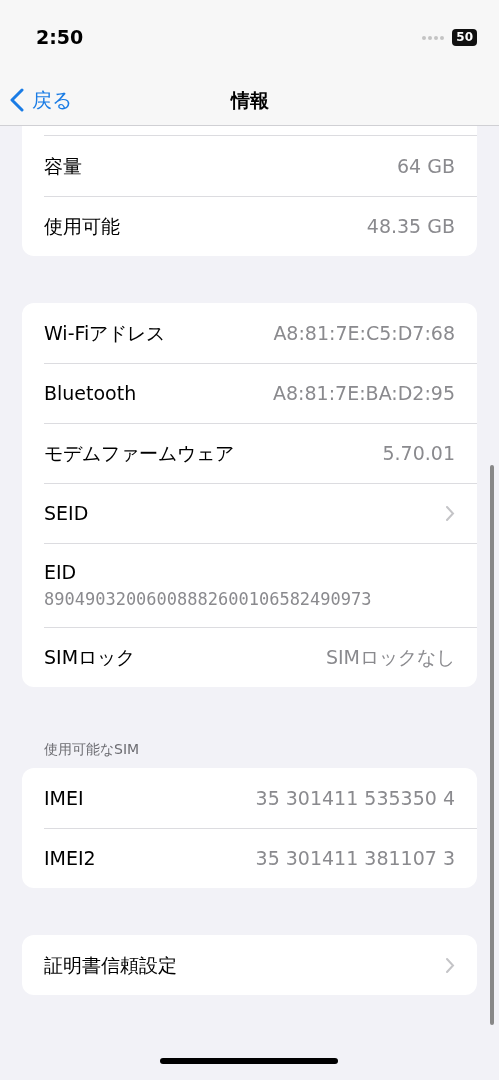 The height and width of the screenshot is (1080, 499). What do you see at coordinates (17, 100) in the screenshot?
I see `chevron-left-icon` at bounding box center [17, 100].